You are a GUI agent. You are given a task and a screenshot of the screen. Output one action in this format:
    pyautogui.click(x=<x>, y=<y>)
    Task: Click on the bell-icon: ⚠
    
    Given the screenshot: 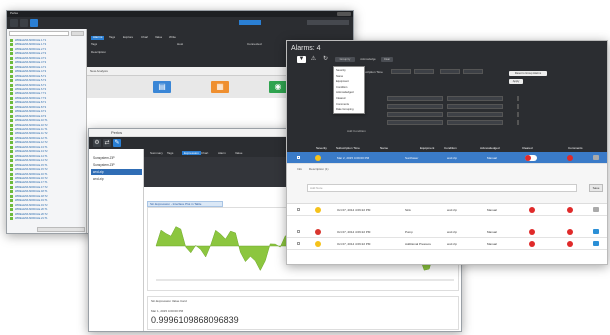 What is the action you would take?
    pyautogui.click(x=313, y=59)
    